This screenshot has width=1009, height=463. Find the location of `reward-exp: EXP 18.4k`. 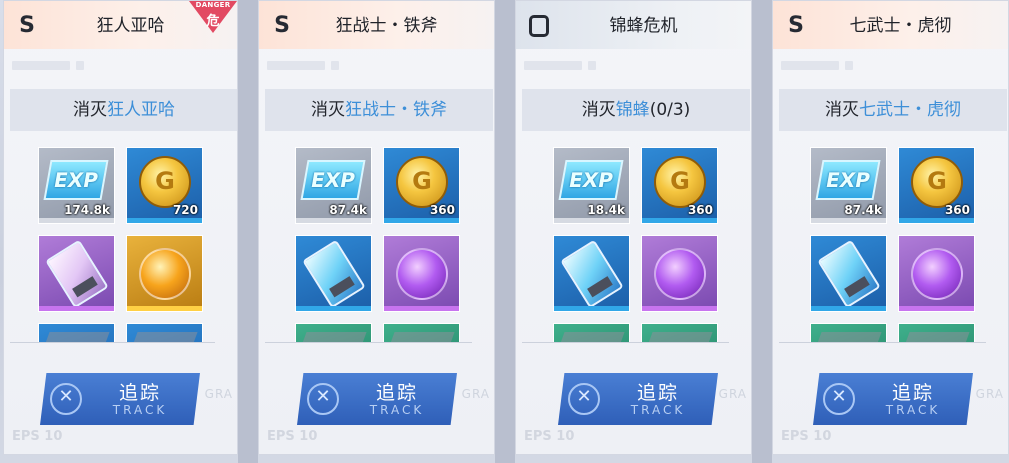

reward-exp: EXP 18.4k is located at coordinates (591, 185).